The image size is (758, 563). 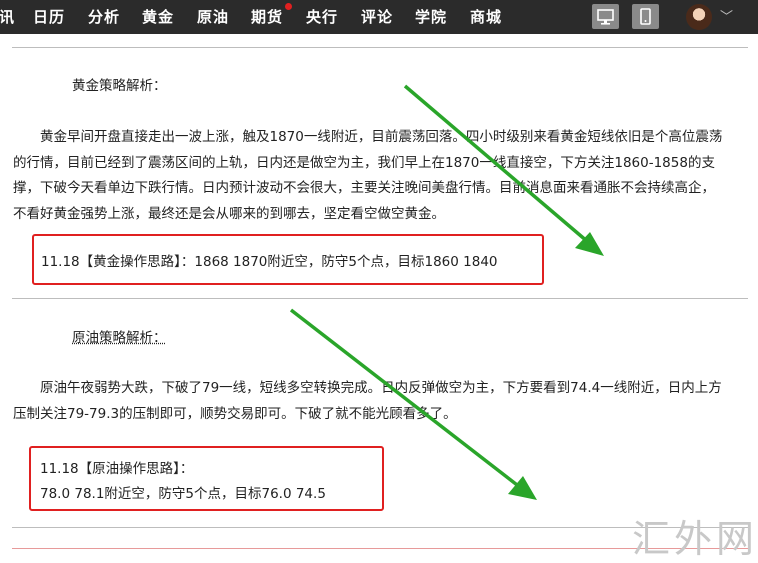 What do you see at coordinates (503, 170) in the screenshot?
I see `green-arrow-gold` at bounding box center [503, 170].